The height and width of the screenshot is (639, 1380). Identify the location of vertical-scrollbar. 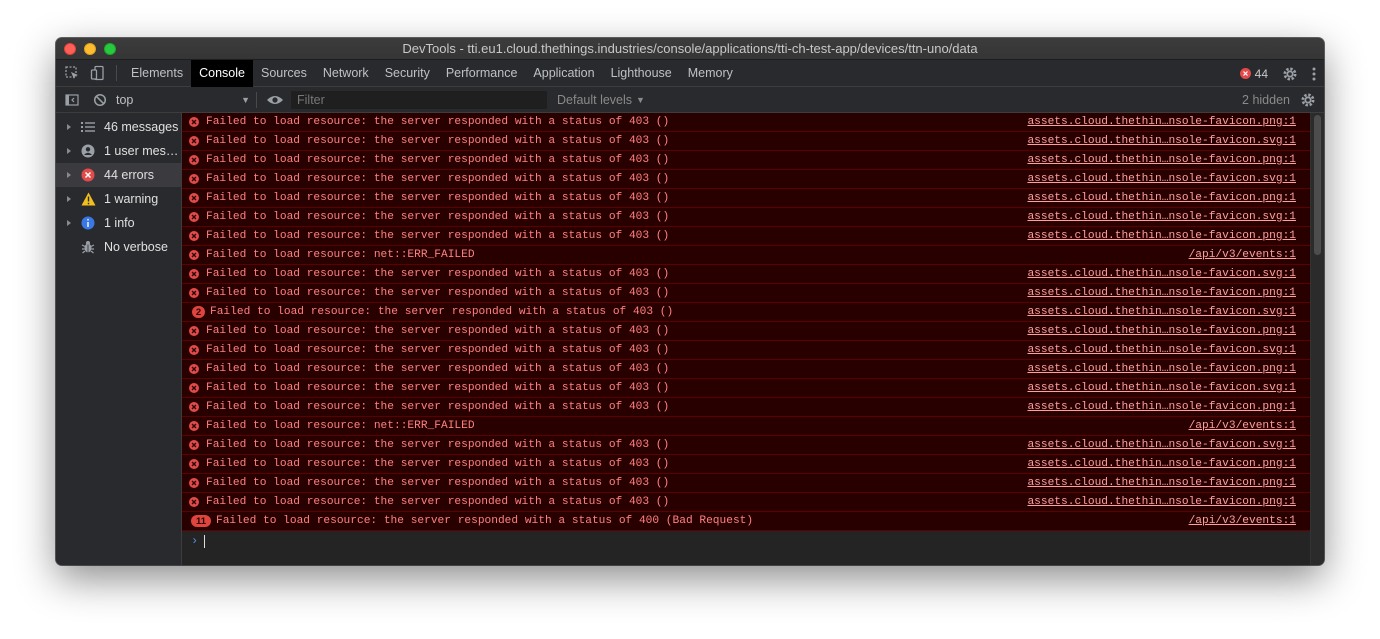
(1317, 339).